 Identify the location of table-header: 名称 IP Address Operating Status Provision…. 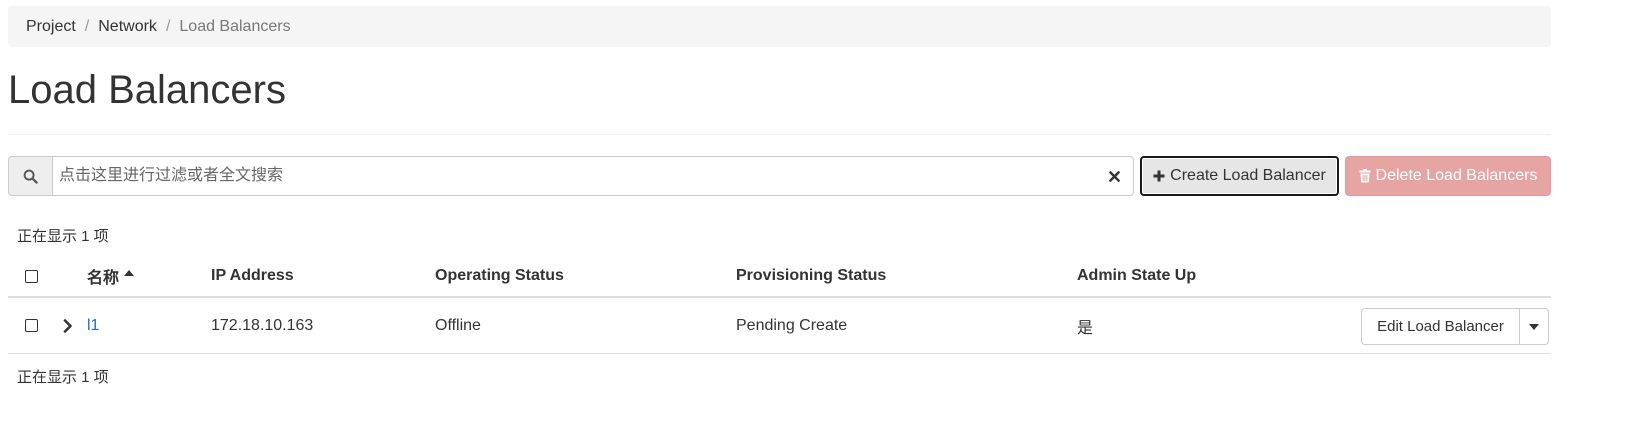
(779, 277).